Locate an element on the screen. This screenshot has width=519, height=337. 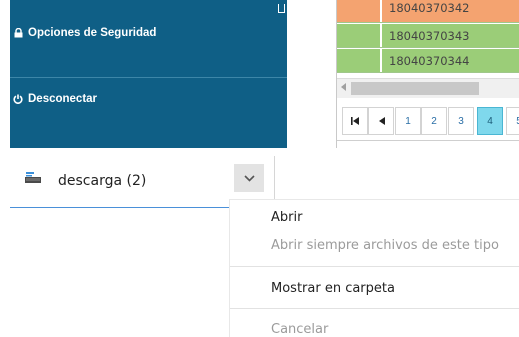
menu-item-always-open: Abrir siempre archivos de este tipo is located at coordinates (385, 245).